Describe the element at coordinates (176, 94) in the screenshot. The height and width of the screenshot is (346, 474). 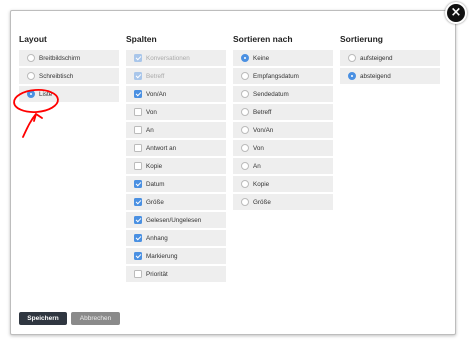
I see `spalten-option: Von/An` at that location.